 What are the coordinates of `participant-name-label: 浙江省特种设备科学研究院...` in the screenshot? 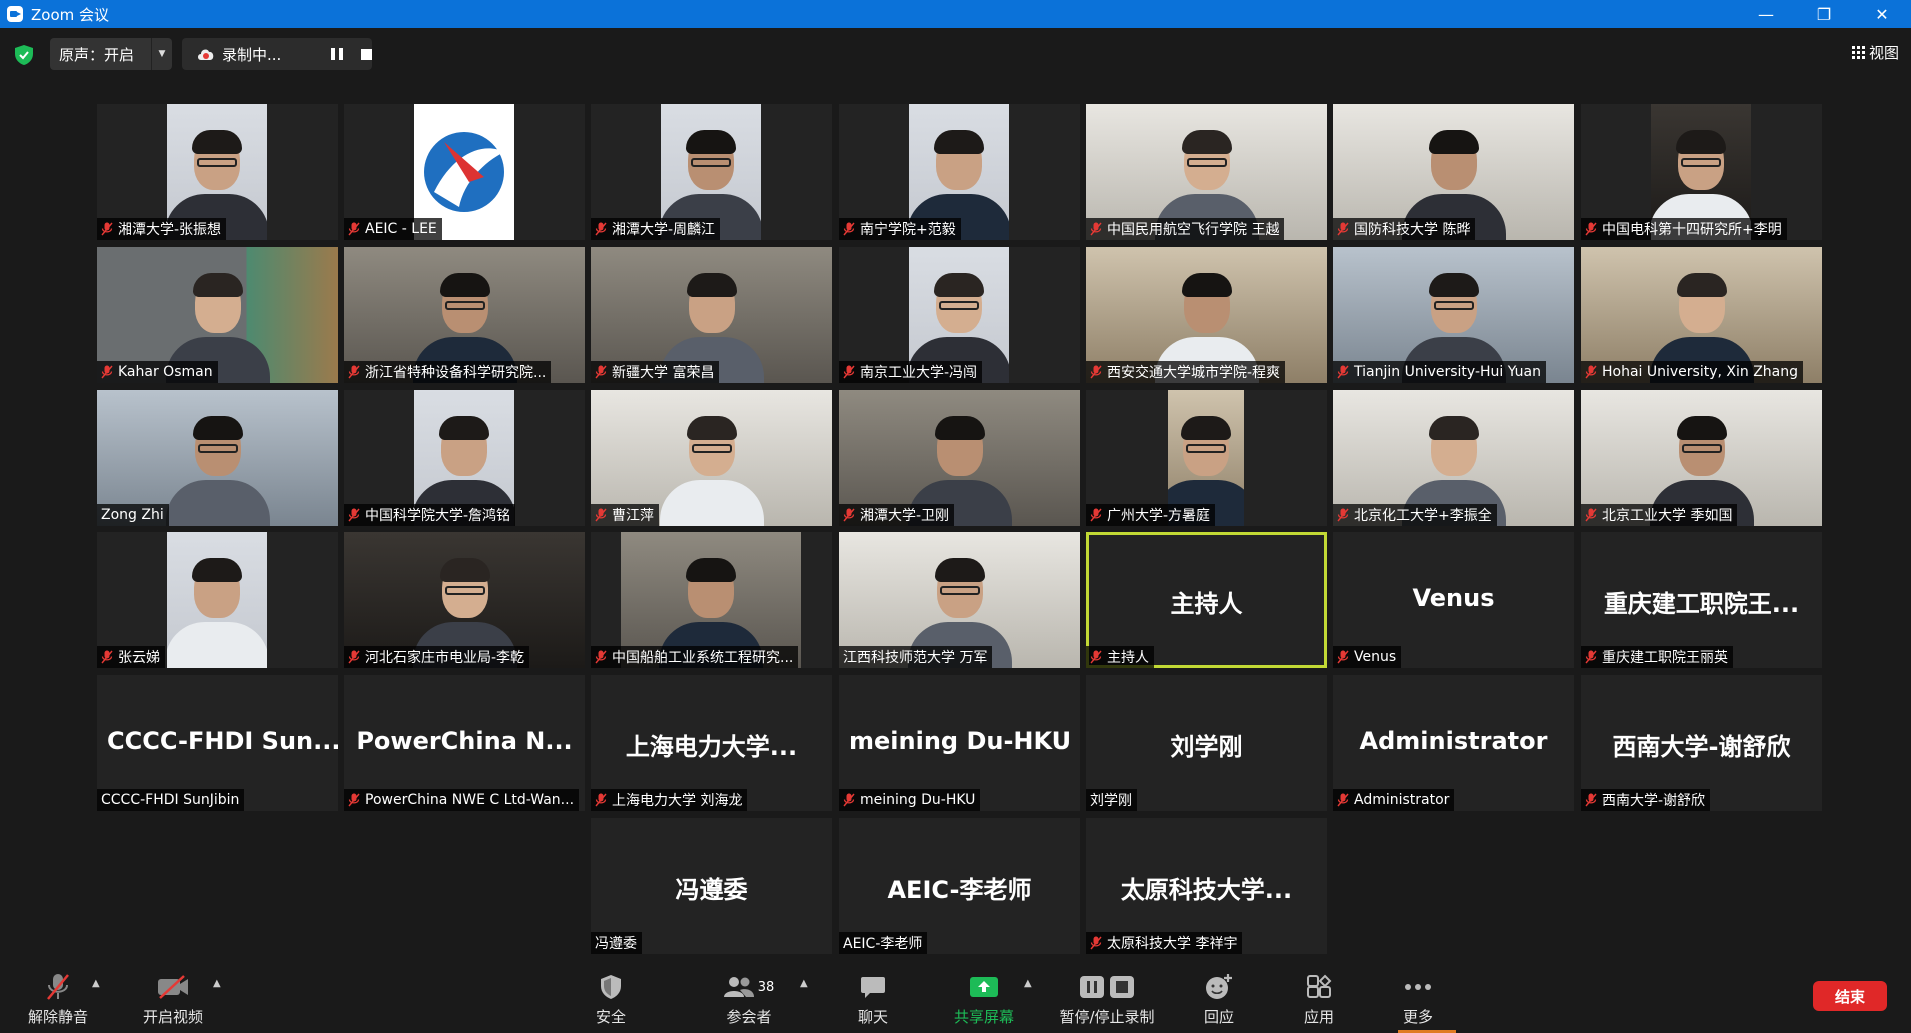 It's located at (448, 372).